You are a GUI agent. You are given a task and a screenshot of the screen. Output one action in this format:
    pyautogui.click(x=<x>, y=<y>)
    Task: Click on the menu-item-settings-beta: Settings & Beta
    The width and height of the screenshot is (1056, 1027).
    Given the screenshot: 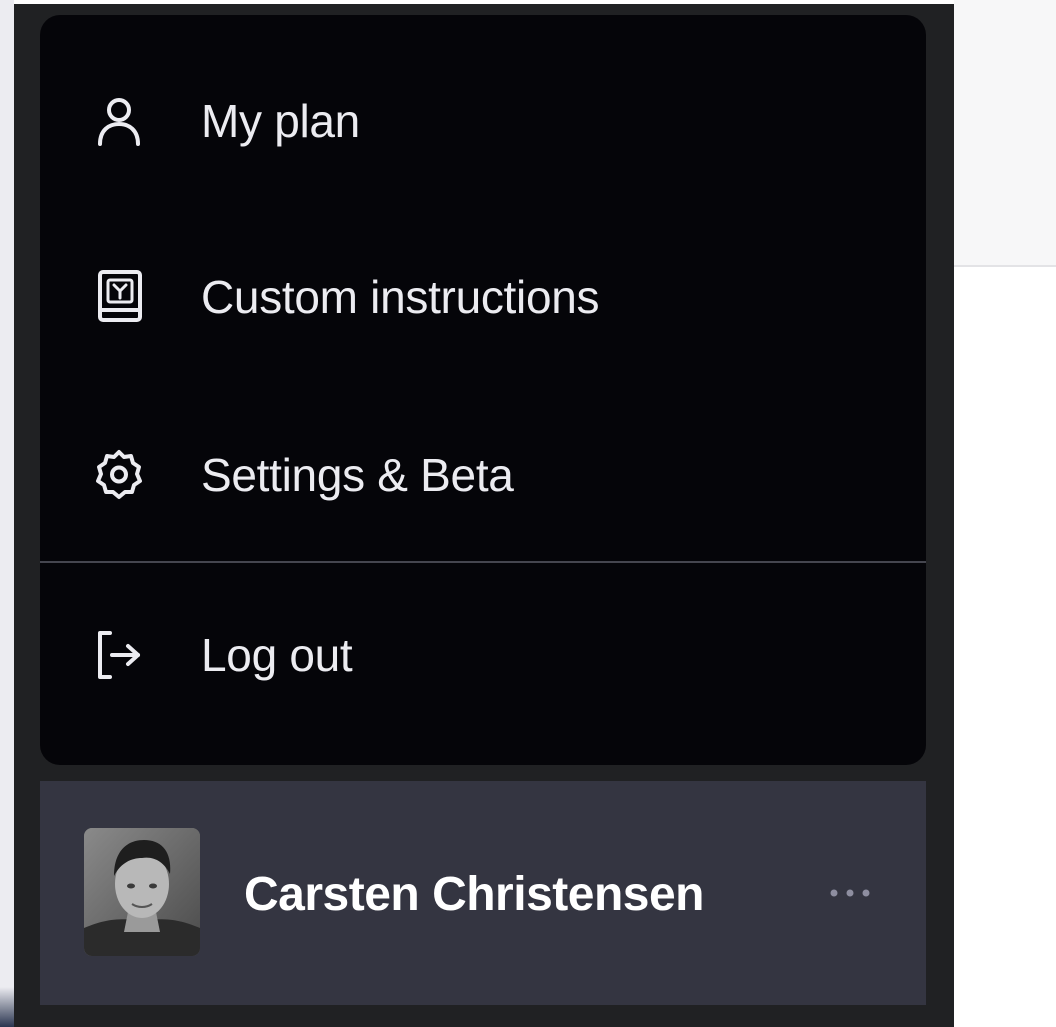 What is the action you would take?
    pyautogui.click(x=483, y=475)
    